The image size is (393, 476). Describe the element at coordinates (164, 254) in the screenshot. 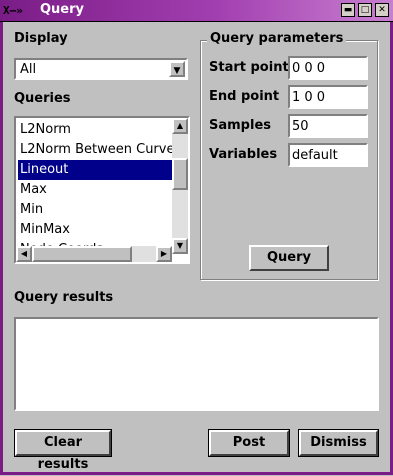

I see `scroll-right-icon: ▶` at that location.